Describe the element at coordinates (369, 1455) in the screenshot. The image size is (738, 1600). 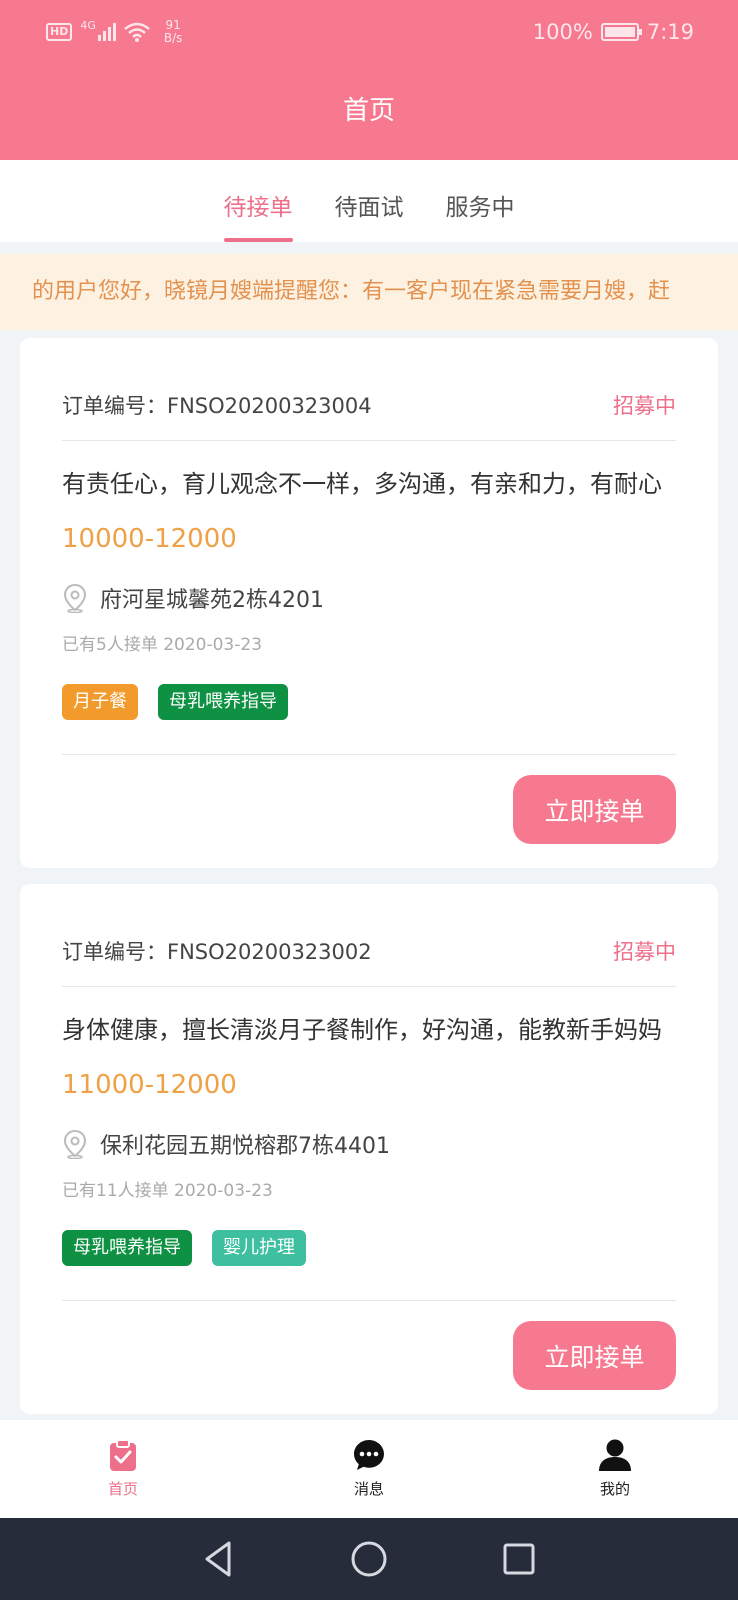
I see `chat-bubble-icon` at that location.